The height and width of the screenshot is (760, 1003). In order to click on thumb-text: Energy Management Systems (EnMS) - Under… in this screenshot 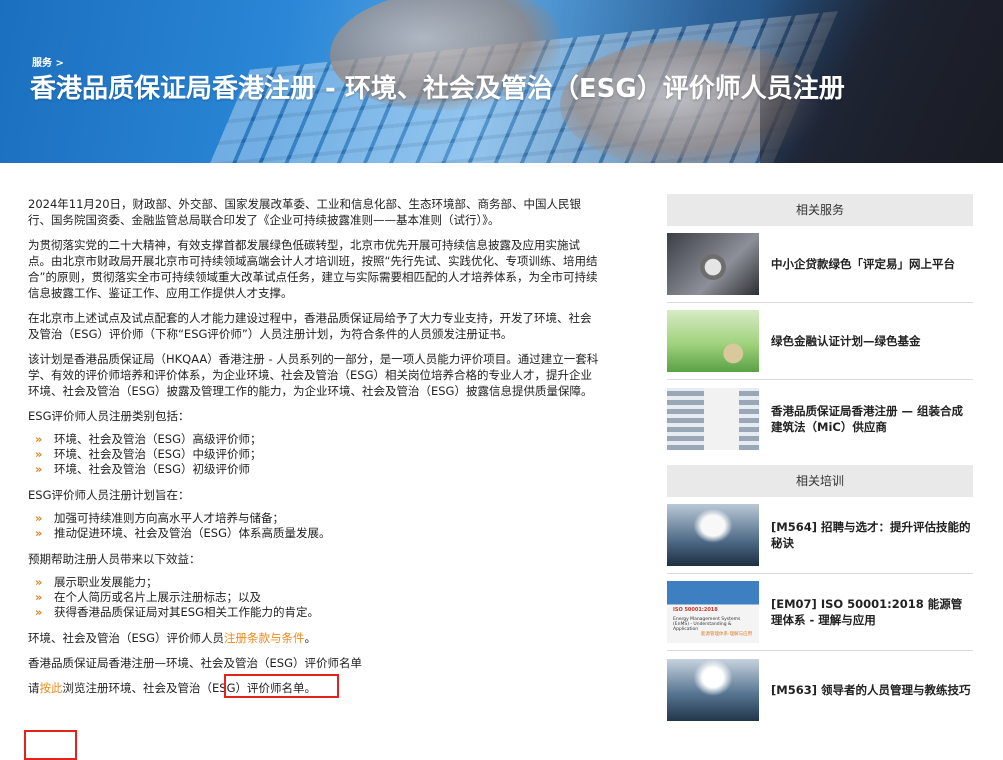, I will do `click(707, 624)`.